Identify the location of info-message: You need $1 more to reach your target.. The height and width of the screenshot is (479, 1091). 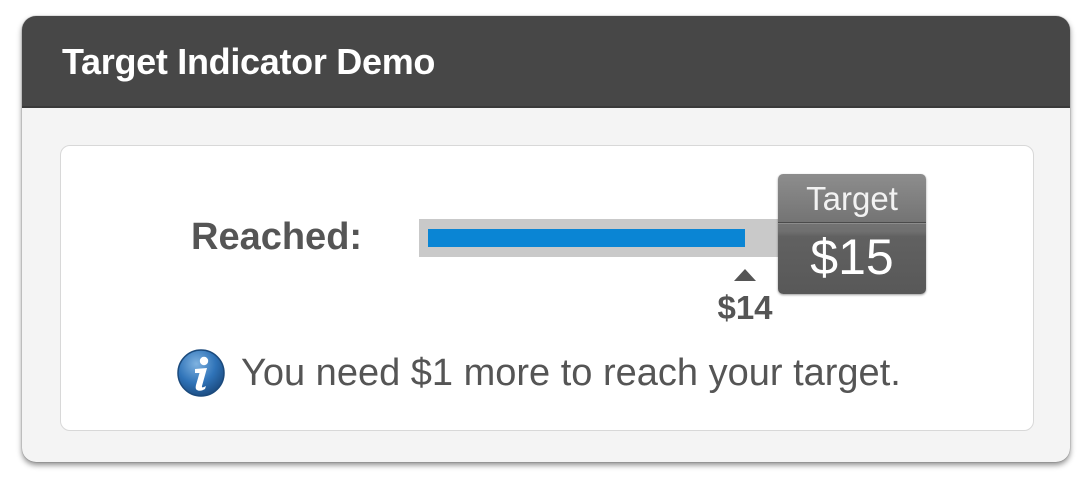
(571, 372).